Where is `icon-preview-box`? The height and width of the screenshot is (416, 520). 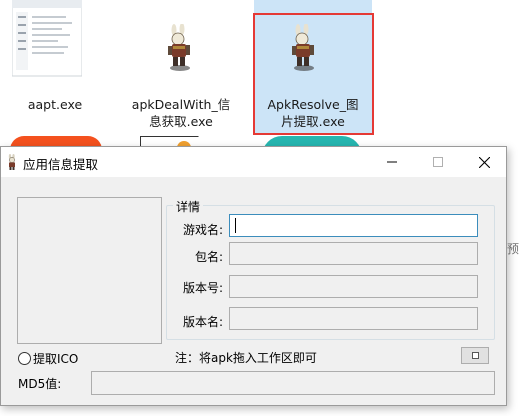
icon-preview-box is located at coordinates (89, 270).